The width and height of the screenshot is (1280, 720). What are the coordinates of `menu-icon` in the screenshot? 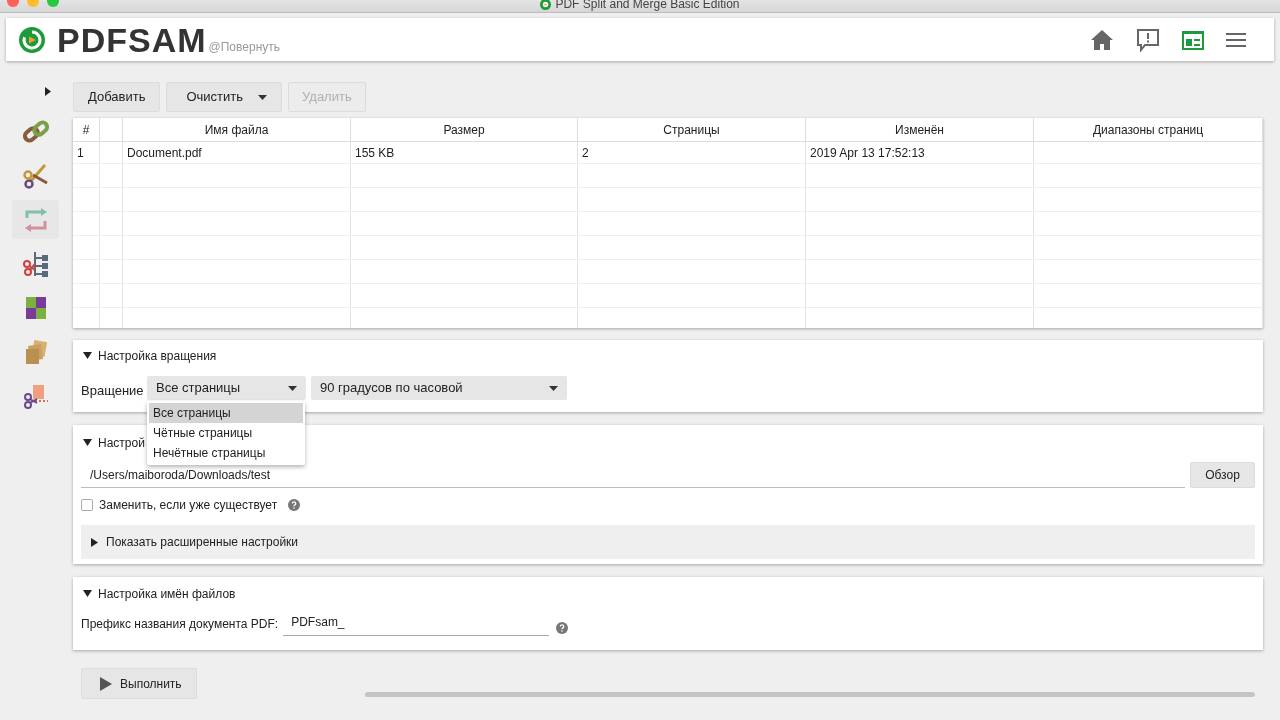 It's located at (1236, 39).